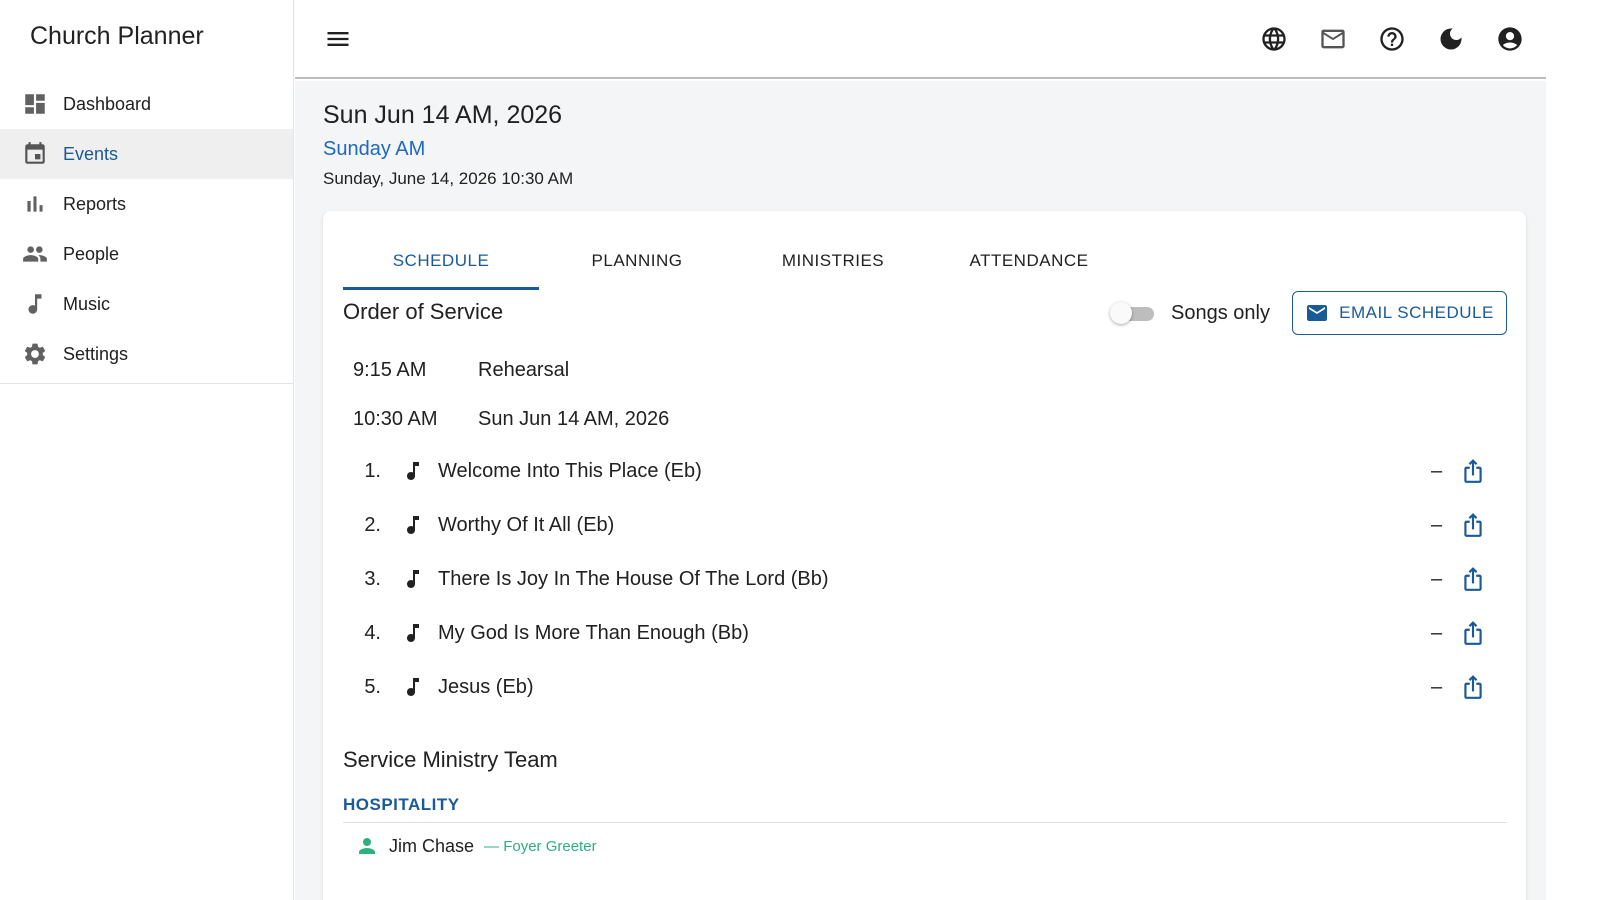 Image resolution: width=1600 pixels, height=900 pixels. What do you see at coordinates (1220, 313) in the screenshot?
I see `songs-only-label: Songs only` at bounding box center [1220, 313].